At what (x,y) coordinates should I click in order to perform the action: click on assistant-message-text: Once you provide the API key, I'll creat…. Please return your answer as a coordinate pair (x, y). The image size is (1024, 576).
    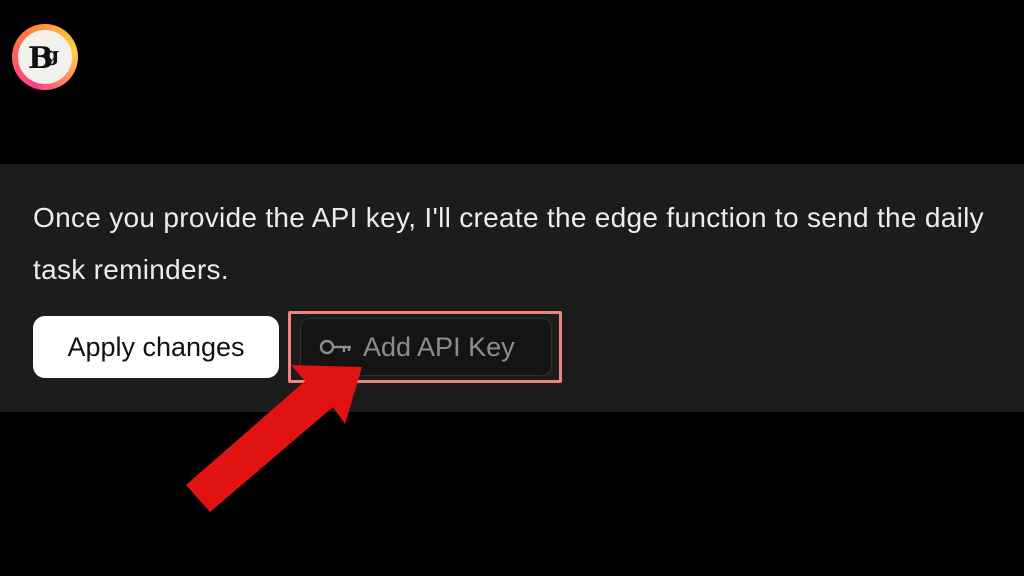
    Looking at the image, I should click on (508, 243).